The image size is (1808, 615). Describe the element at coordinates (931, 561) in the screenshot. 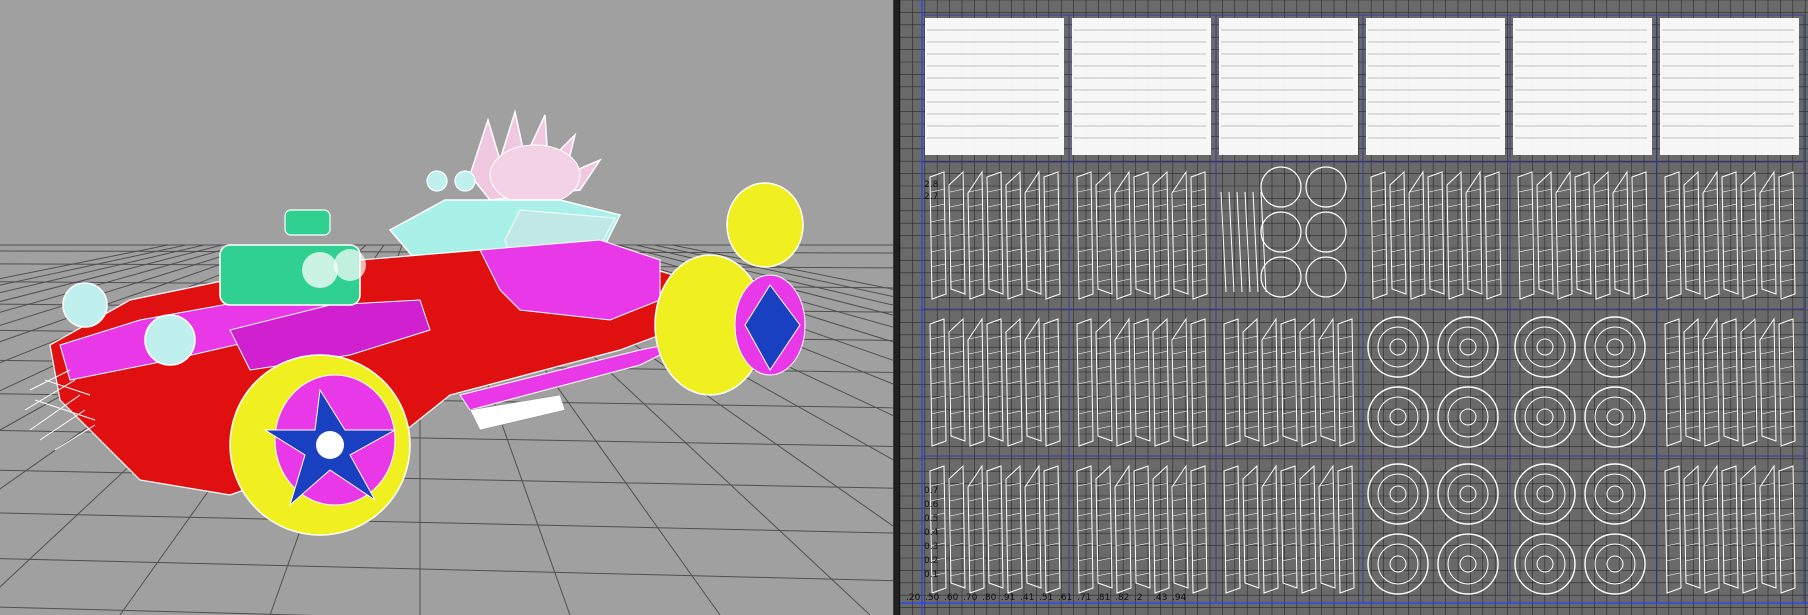

I see `v-axis-label: 0.2` at that location.